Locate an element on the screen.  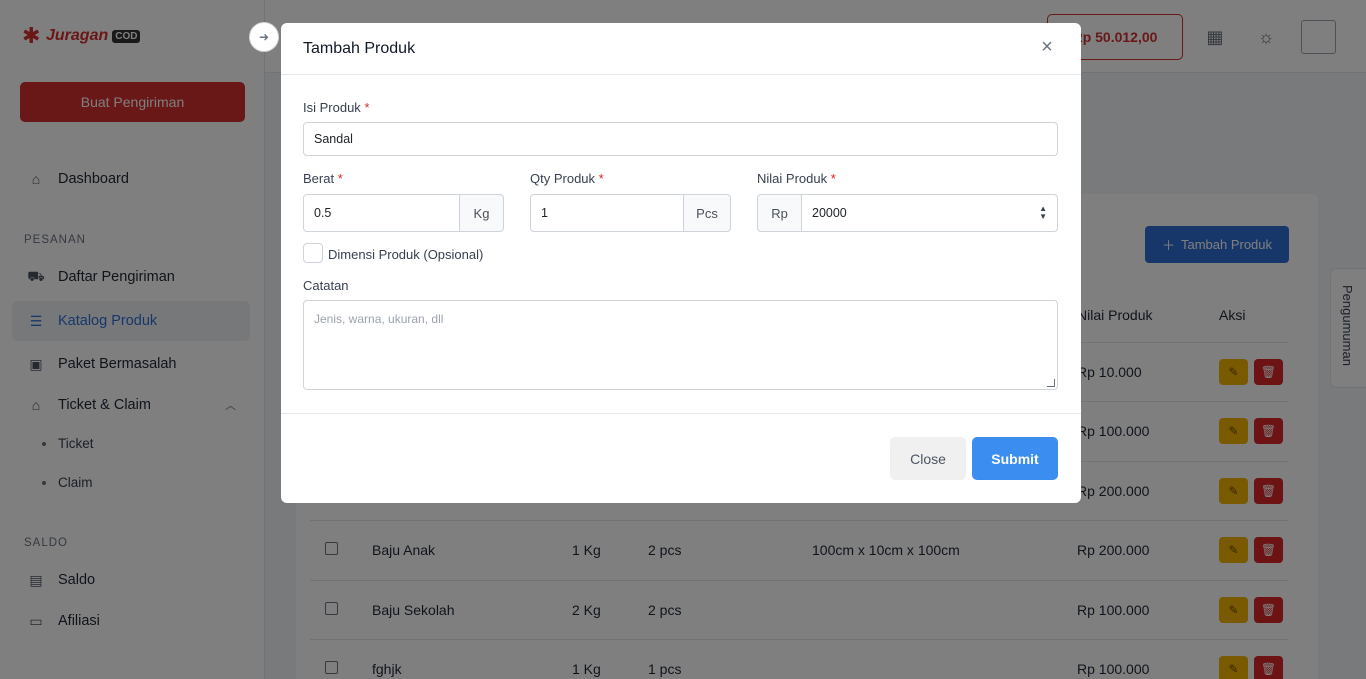
berat-unit: Kg is located at coordinates (481, 213).